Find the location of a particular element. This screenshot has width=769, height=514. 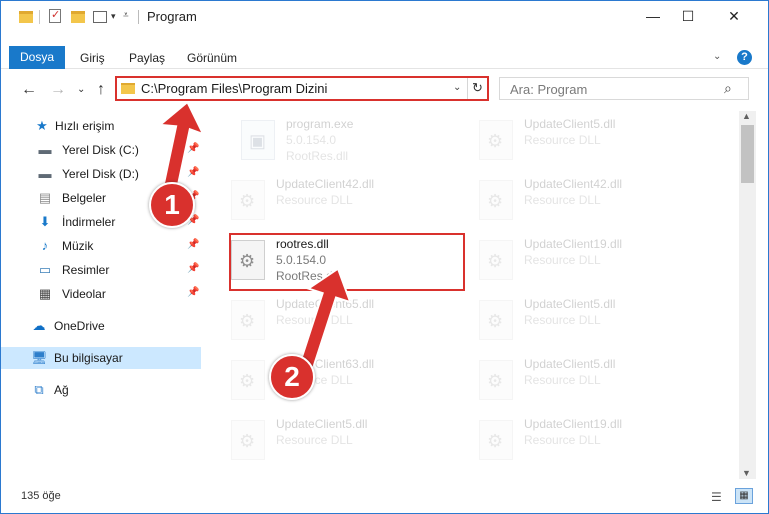

chevron-down-icon: ⌄ is located at coordinates (457, 87).